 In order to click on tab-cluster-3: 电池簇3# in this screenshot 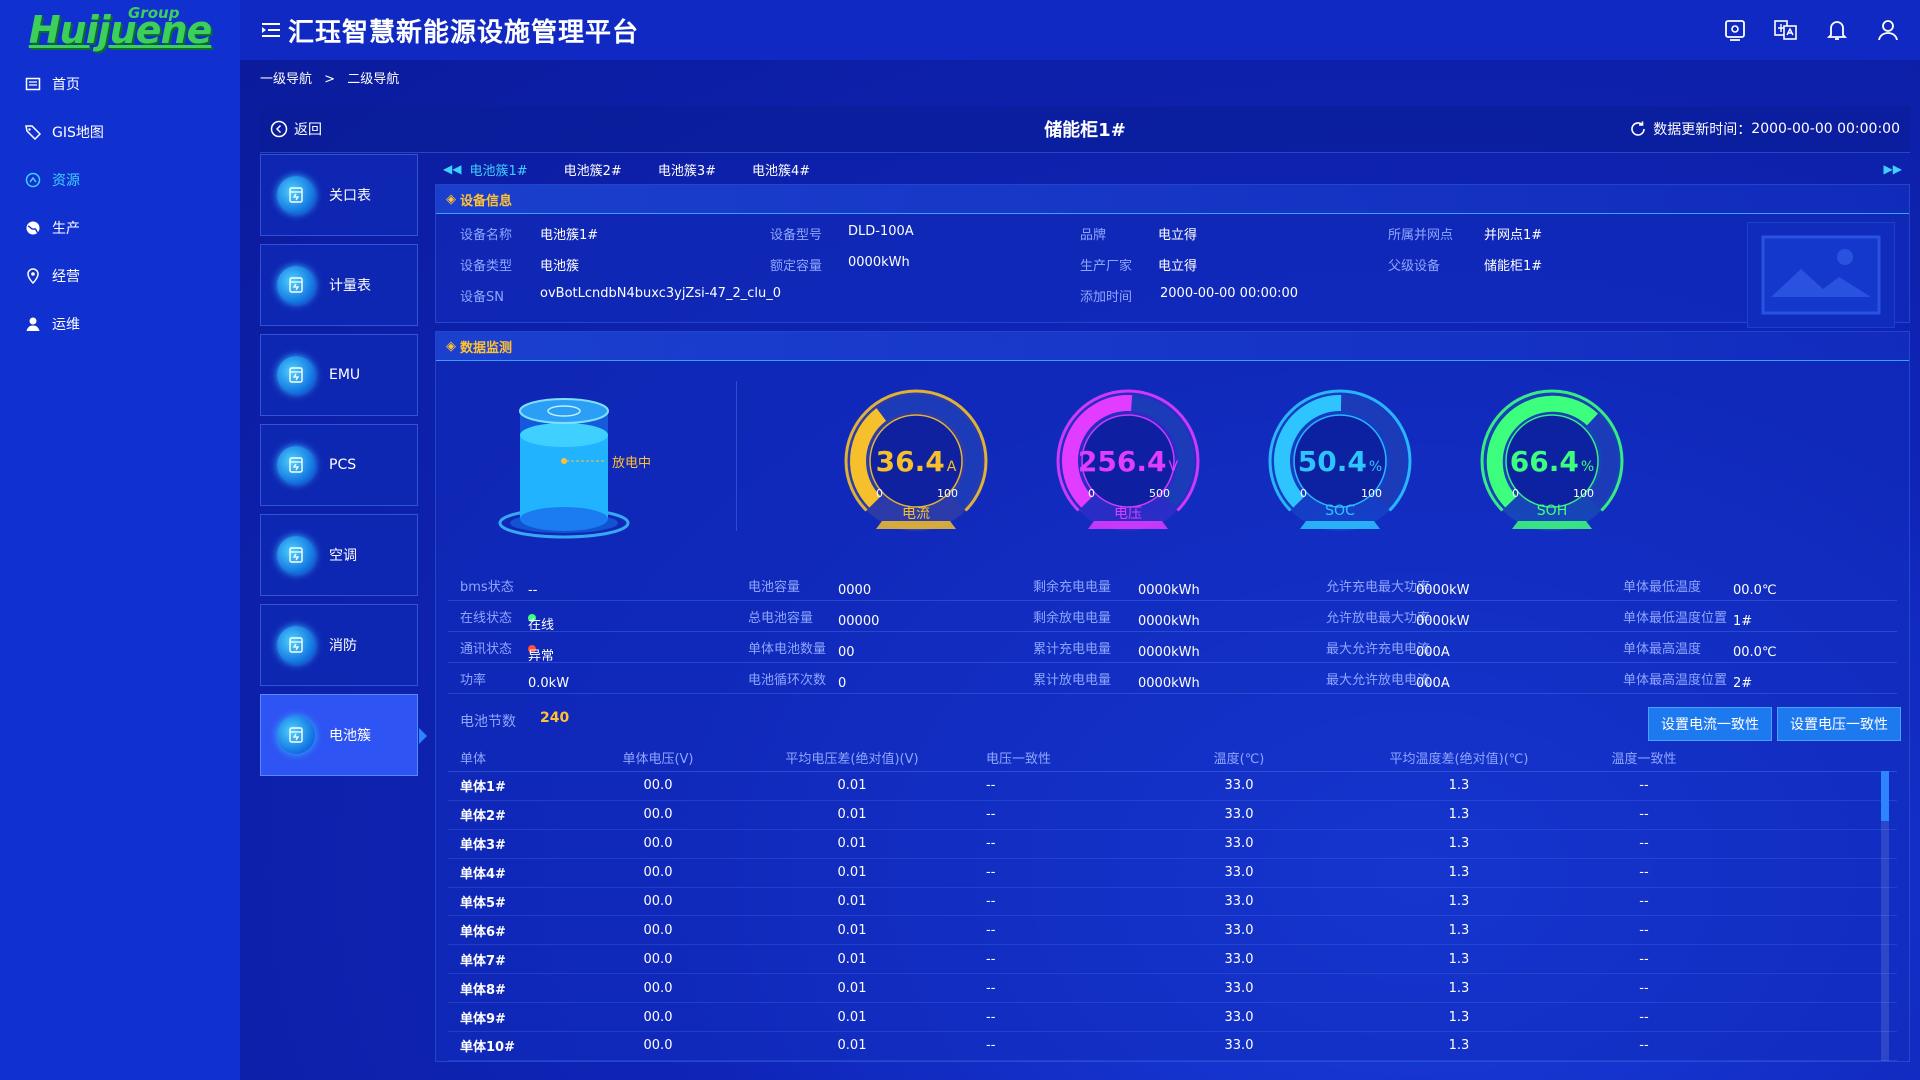, I will do `click(687, 171)`.